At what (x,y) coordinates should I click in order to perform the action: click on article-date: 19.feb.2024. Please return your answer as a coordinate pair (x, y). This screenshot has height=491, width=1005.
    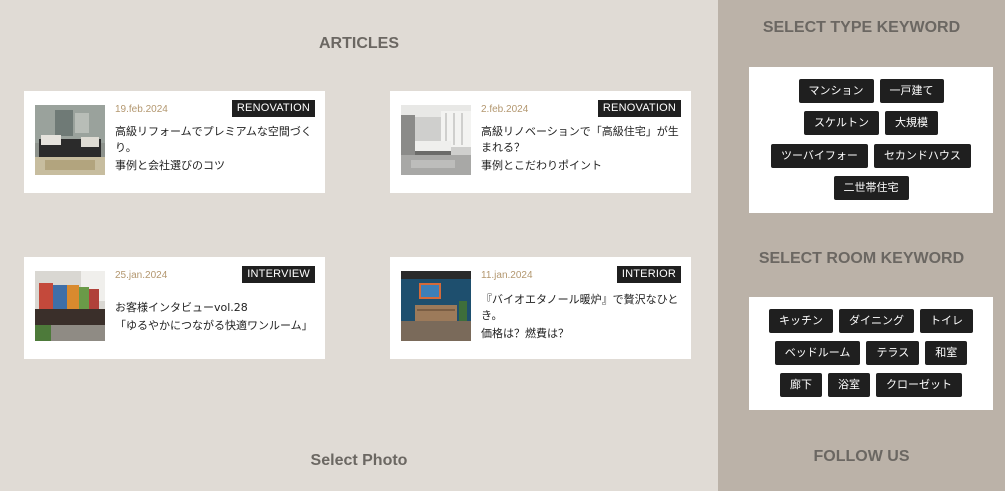
    Looking at the image, I should click on (141, 109).